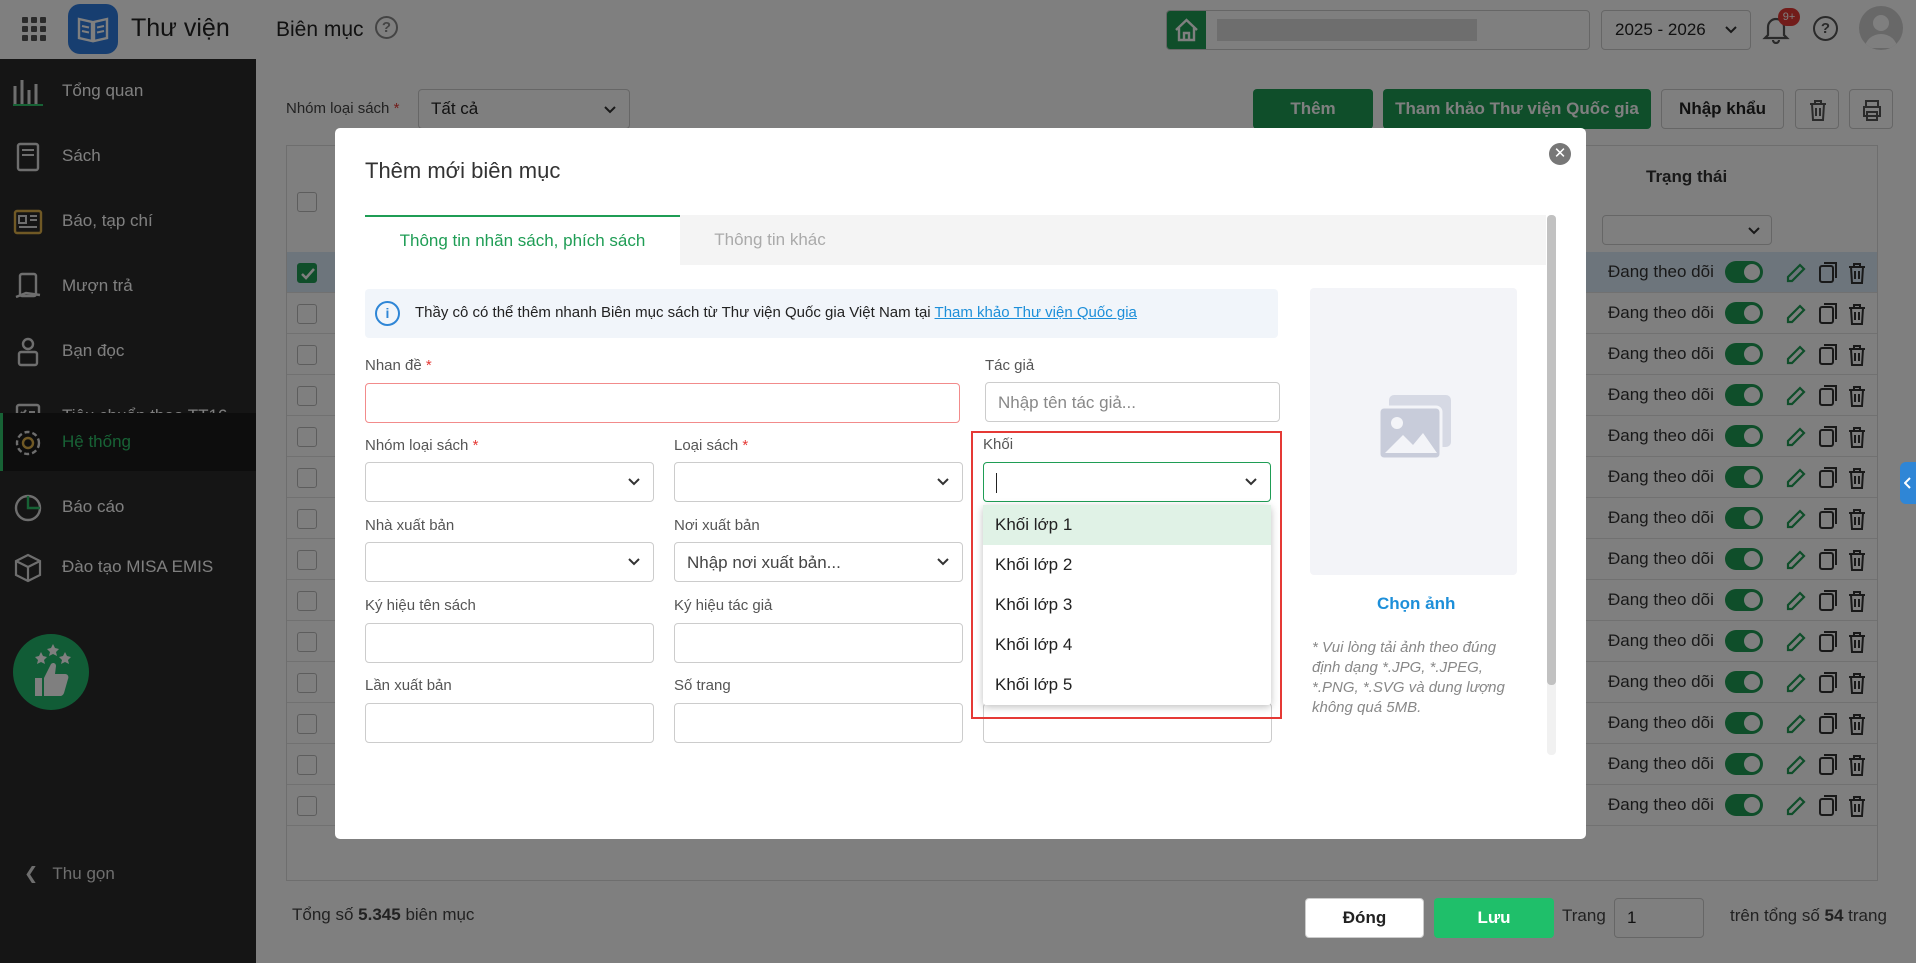  What do you see at coordinates (387, 313) in the screenshot?
I see `info-icon: i` at bounding box center [387, 313].